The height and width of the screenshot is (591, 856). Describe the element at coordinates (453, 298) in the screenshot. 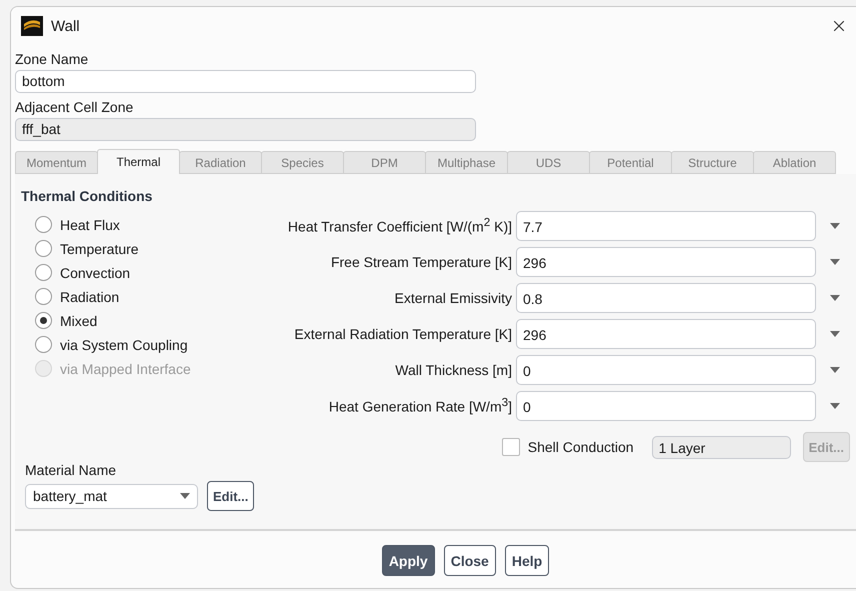

I see `parameter-label: External Emissivity` at that location.